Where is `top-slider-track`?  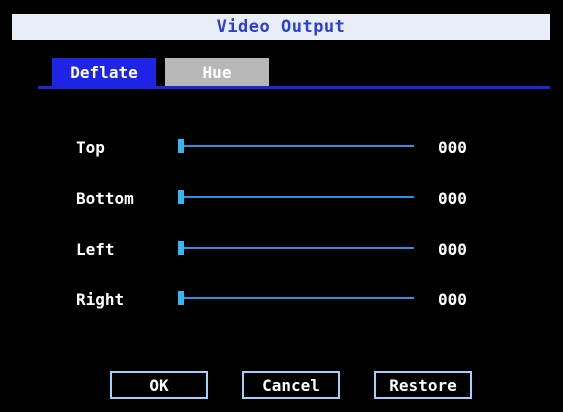 top-slider-track is located at coordinates (296, 146).